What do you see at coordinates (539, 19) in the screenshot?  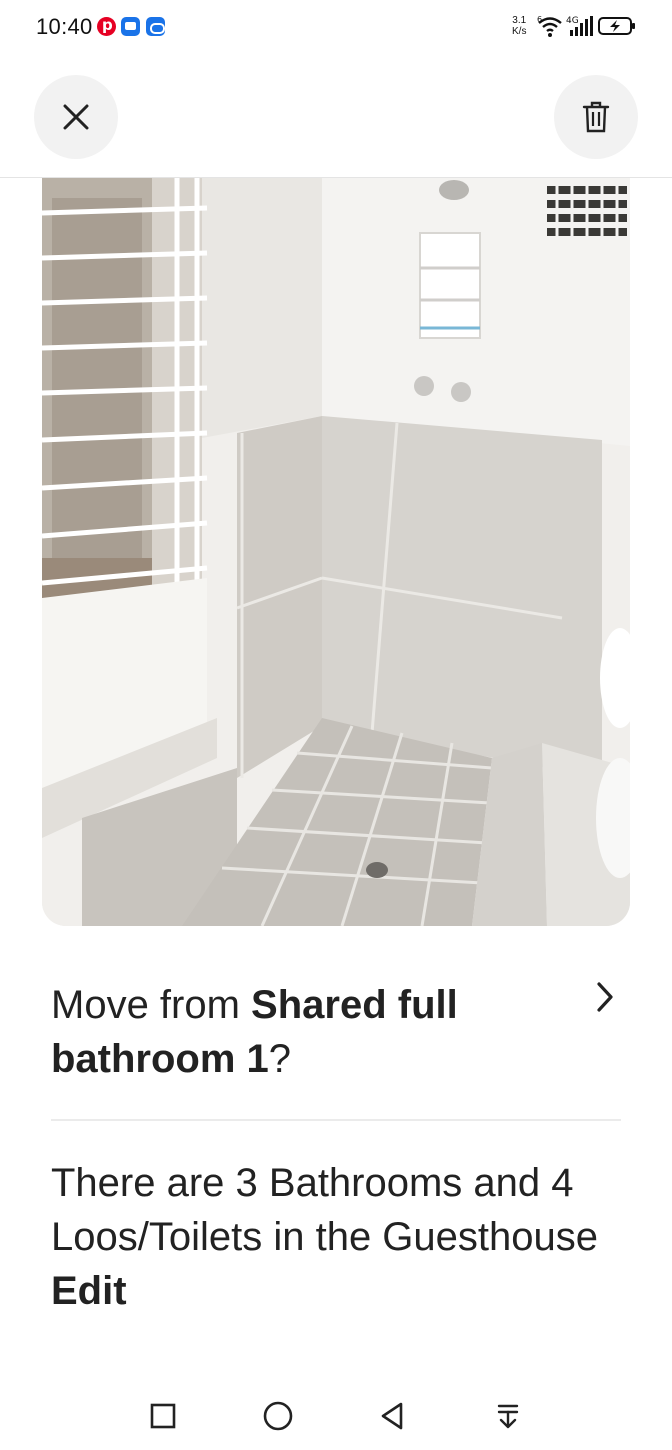 I see `wifi-badge: 6` at bounding box center [539, 19].